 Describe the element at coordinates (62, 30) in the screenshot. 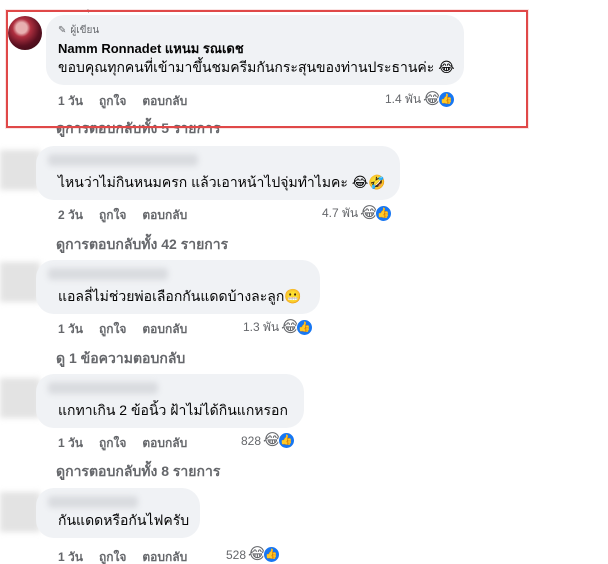

I see `pencil-icon: ✎` at that location.